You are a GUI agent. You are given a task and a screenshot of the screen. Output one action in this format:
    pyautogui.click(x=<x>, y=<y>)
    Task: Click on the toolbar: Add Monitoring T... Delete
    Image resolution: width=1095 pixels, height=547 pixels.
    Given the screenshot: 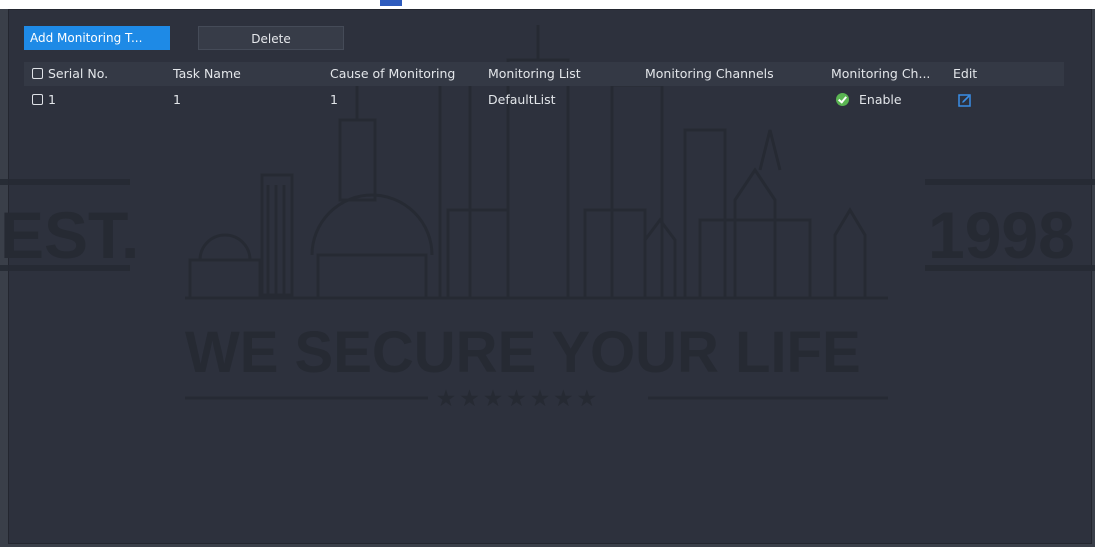 What is the action you would take?
    pyautogui.click(x=184, y=38)
    